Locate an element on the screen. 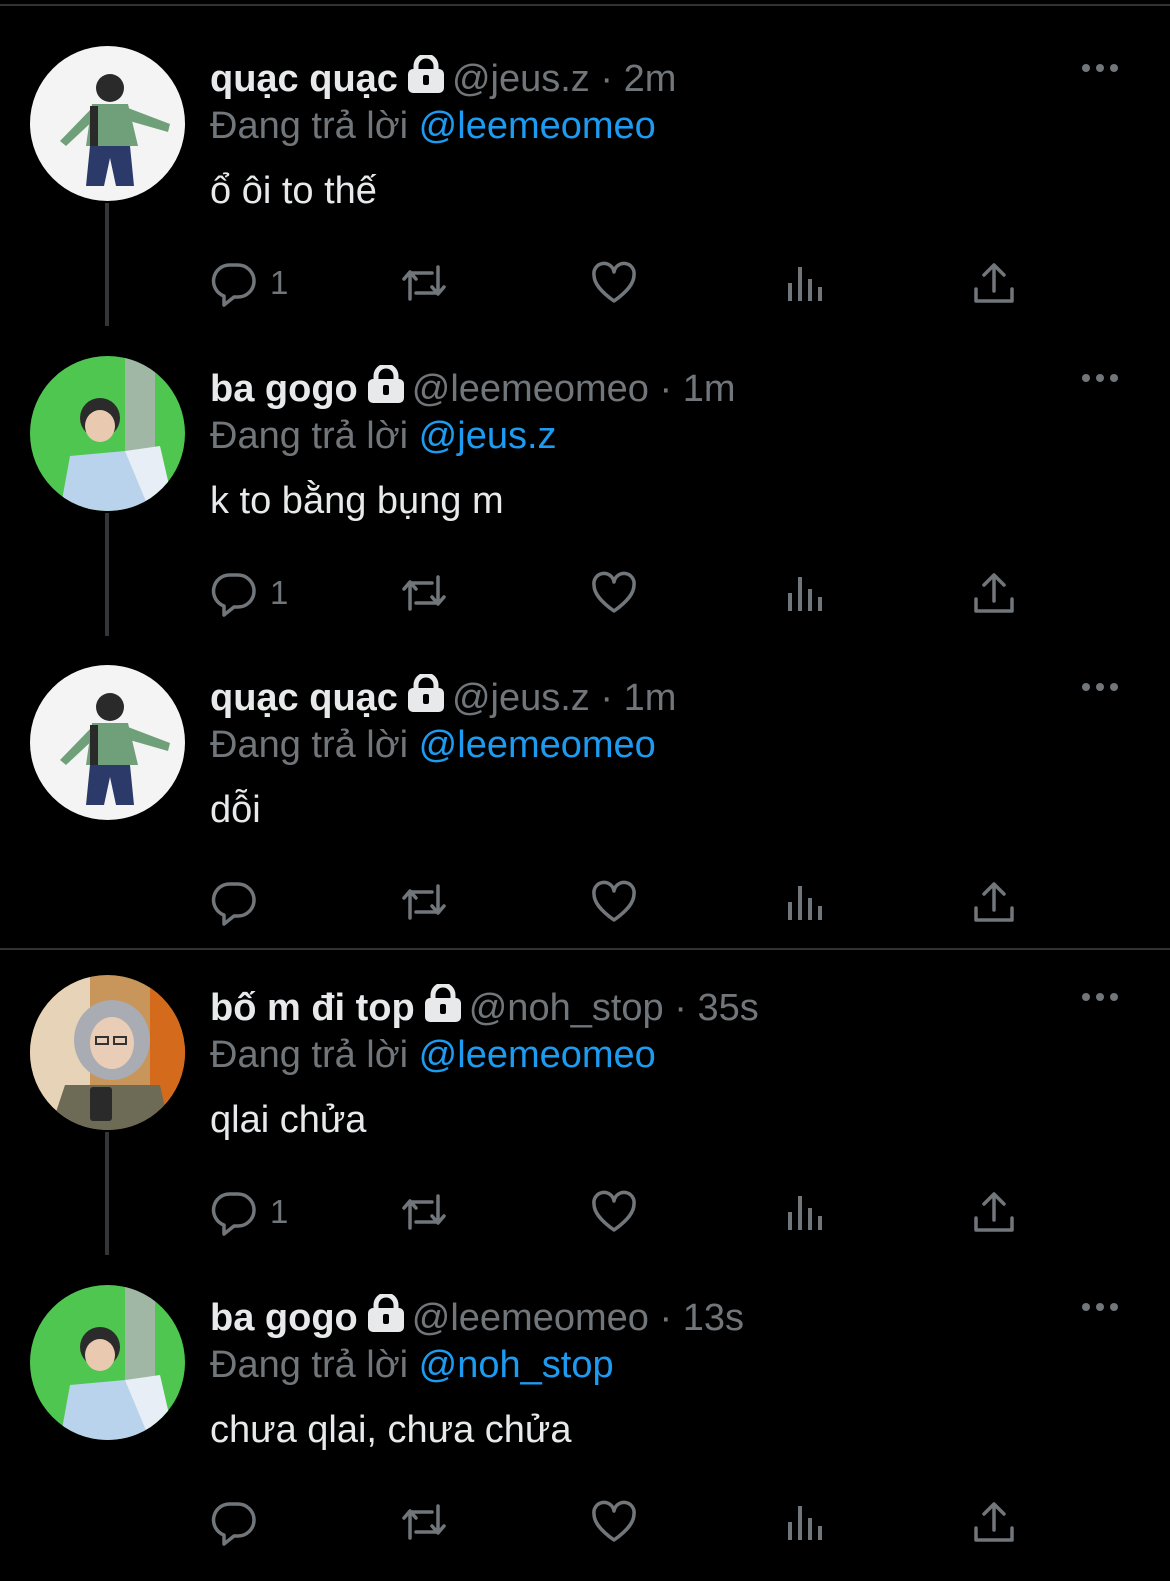  replying-to: Đang trả lời @jeus.z is located at coordinates (383, 436).